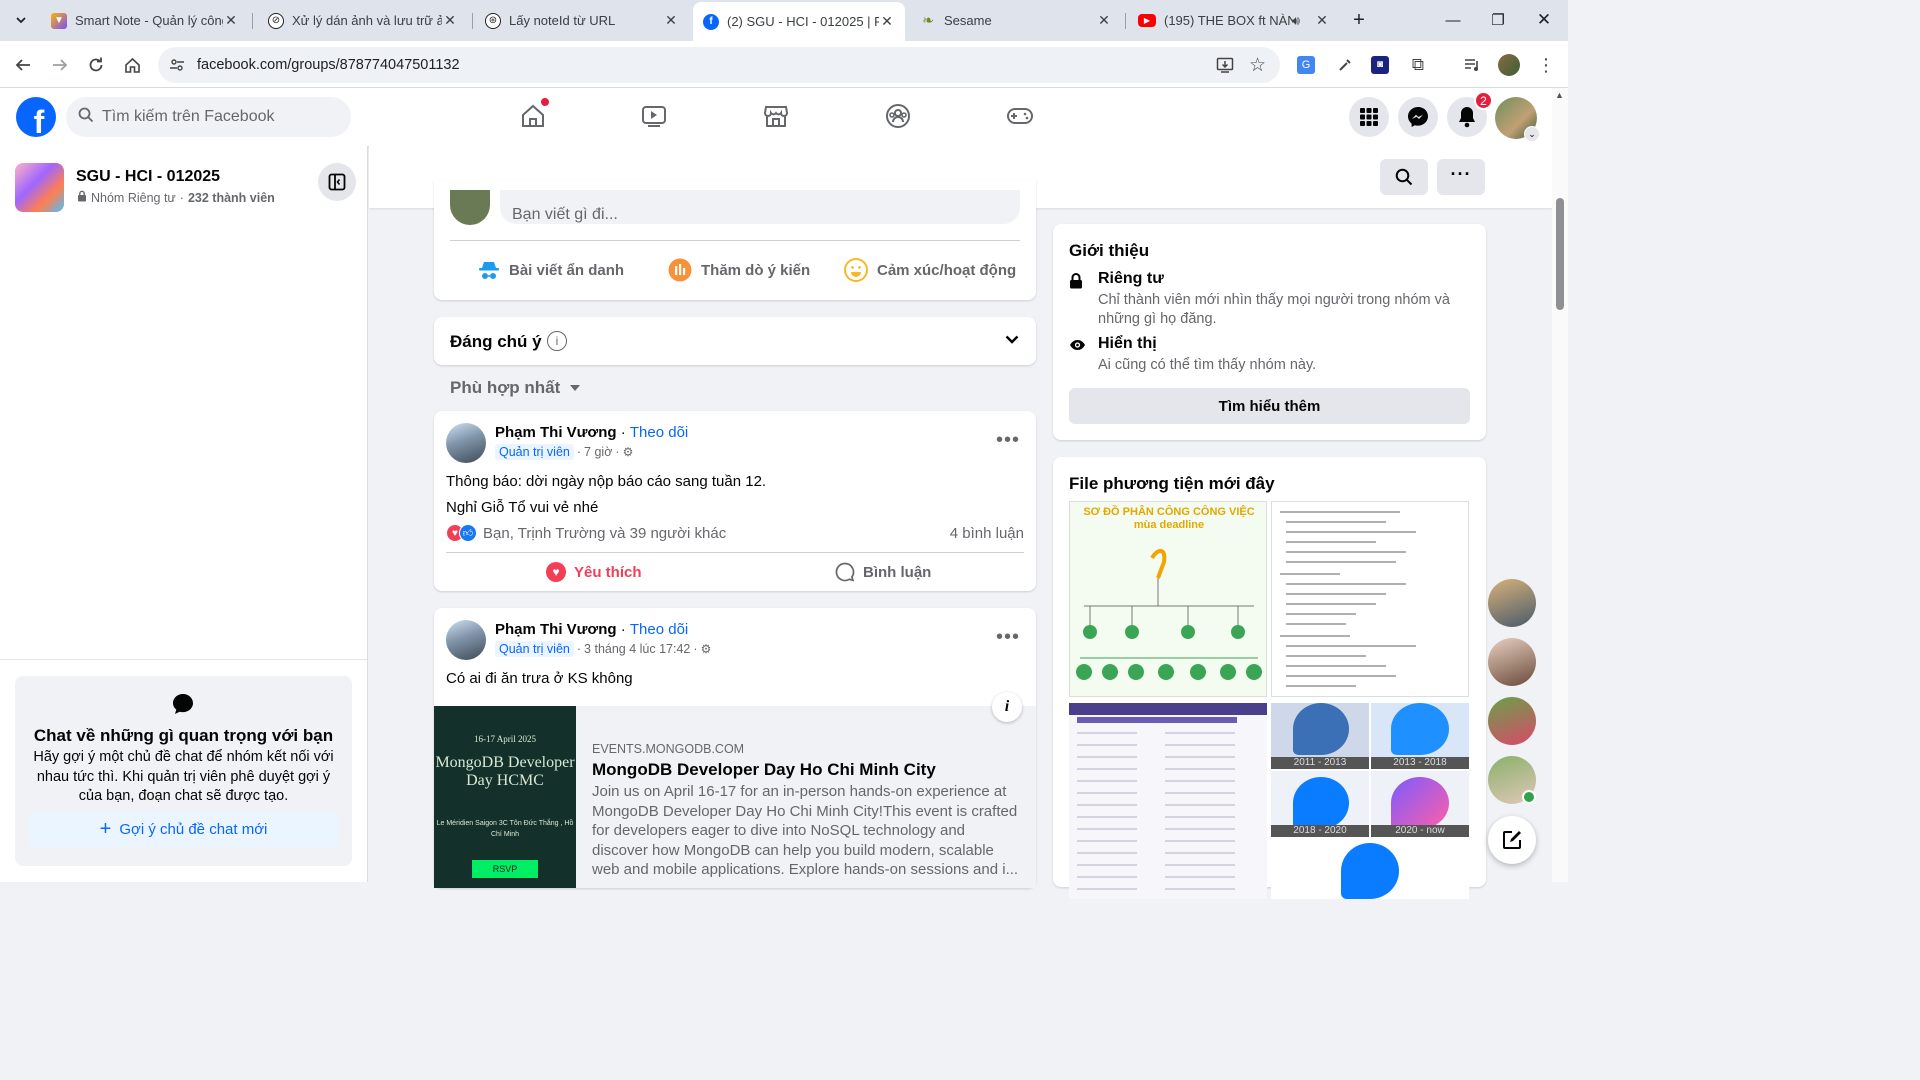  I want to click on account-avatar: ⌄, so click(1517, 119).